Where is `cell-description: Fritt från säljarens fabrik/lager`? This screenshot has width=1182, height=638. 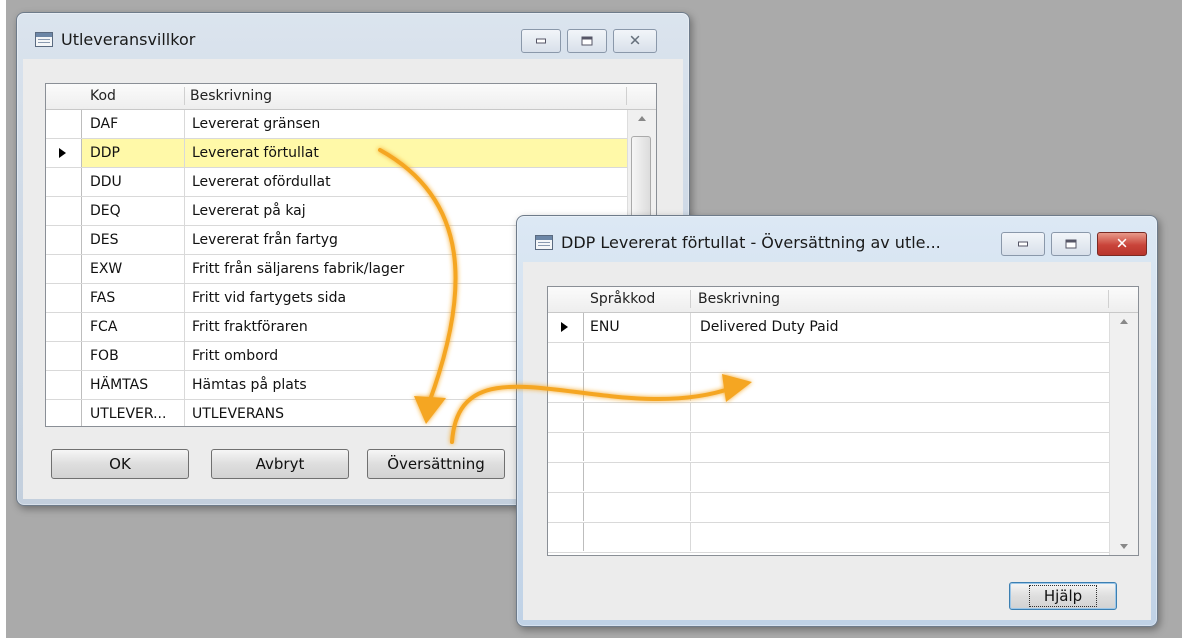
cell-description: Fritt från säljarens fabrik/lager is located at coordinates (298, 269).